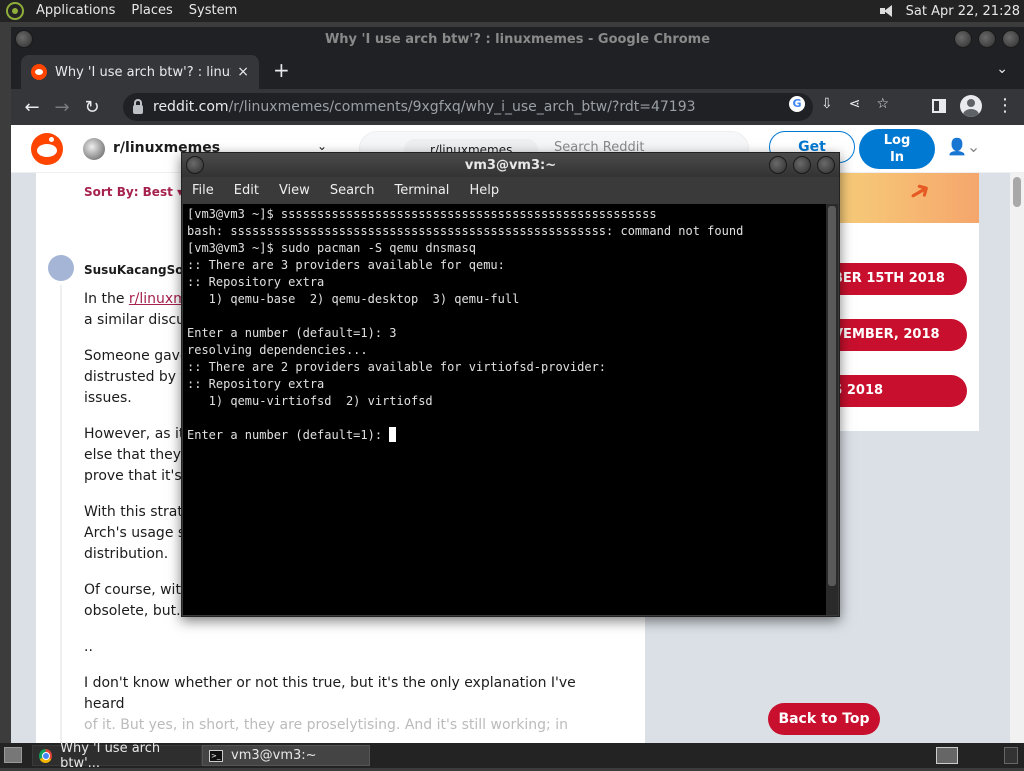 This screenshot has height=771, width=1024. What do you see at coordinates (243, 72) in the screenshot?
I see `tab-close-icon: ×` at bounding box center [243, 72].